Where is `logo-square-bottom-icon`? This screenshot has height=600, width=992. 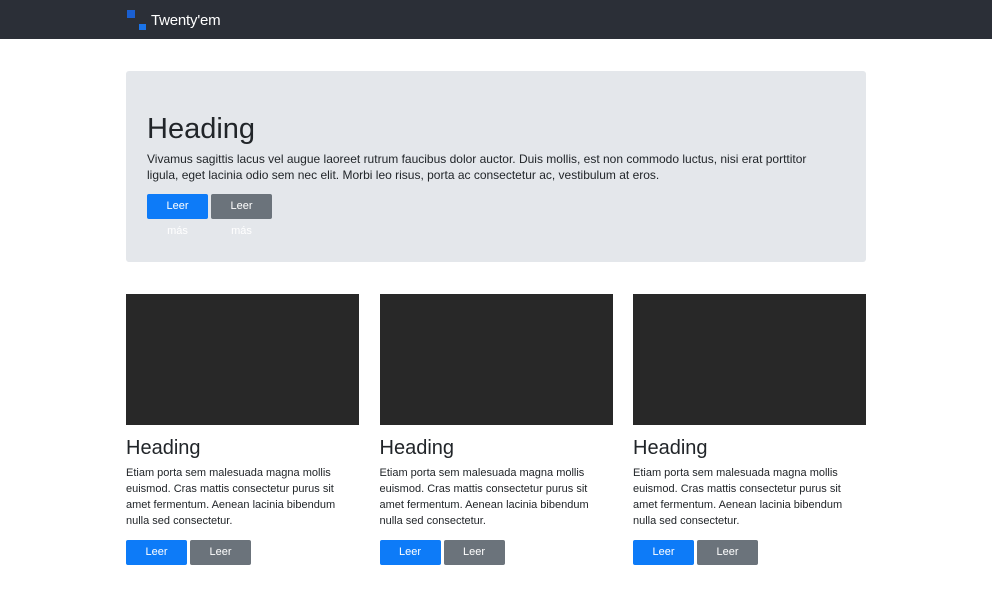
logo-square-bottom-icon is located at coordinates (142, 27).